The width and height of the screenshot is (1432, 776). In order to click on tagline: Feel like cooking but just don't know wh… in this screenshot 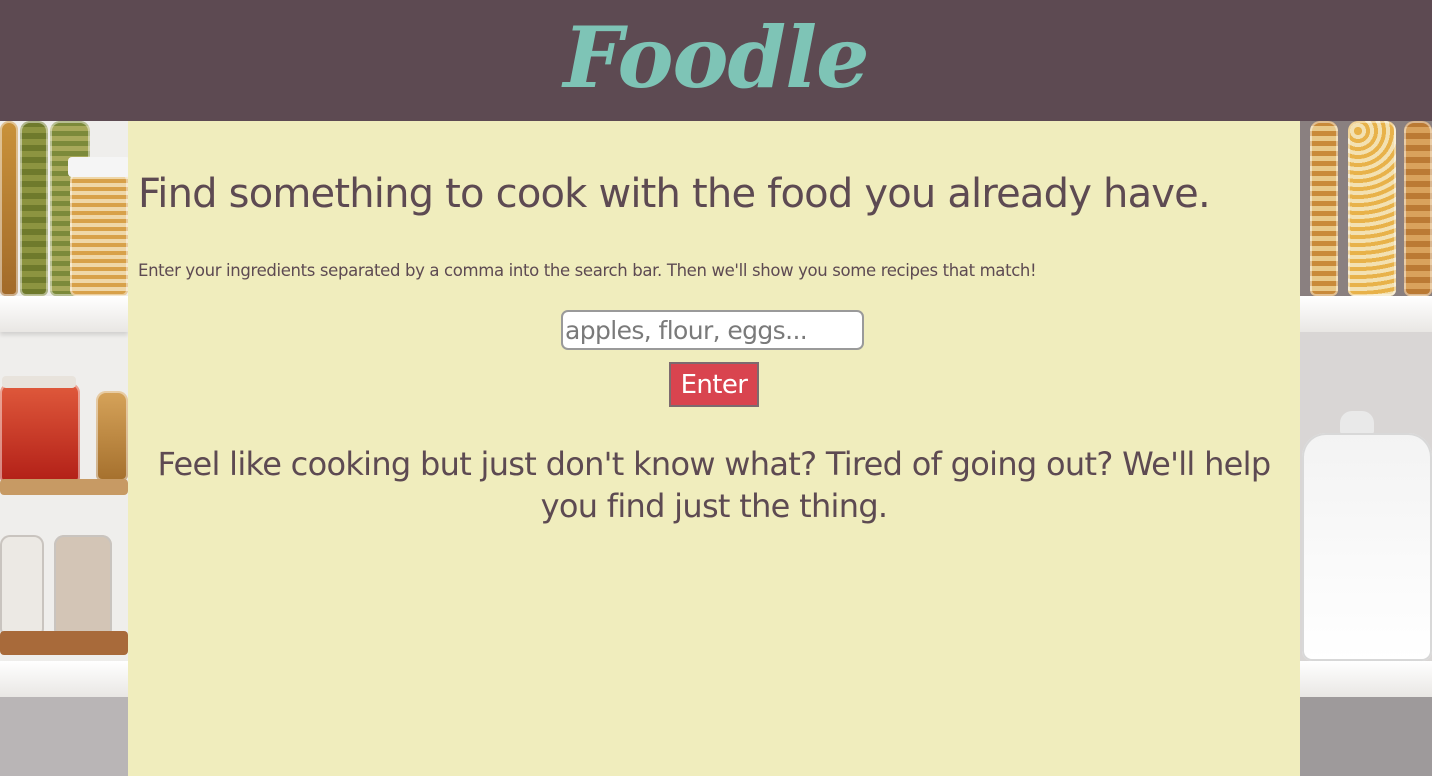, I will do `click(714, 485)`.